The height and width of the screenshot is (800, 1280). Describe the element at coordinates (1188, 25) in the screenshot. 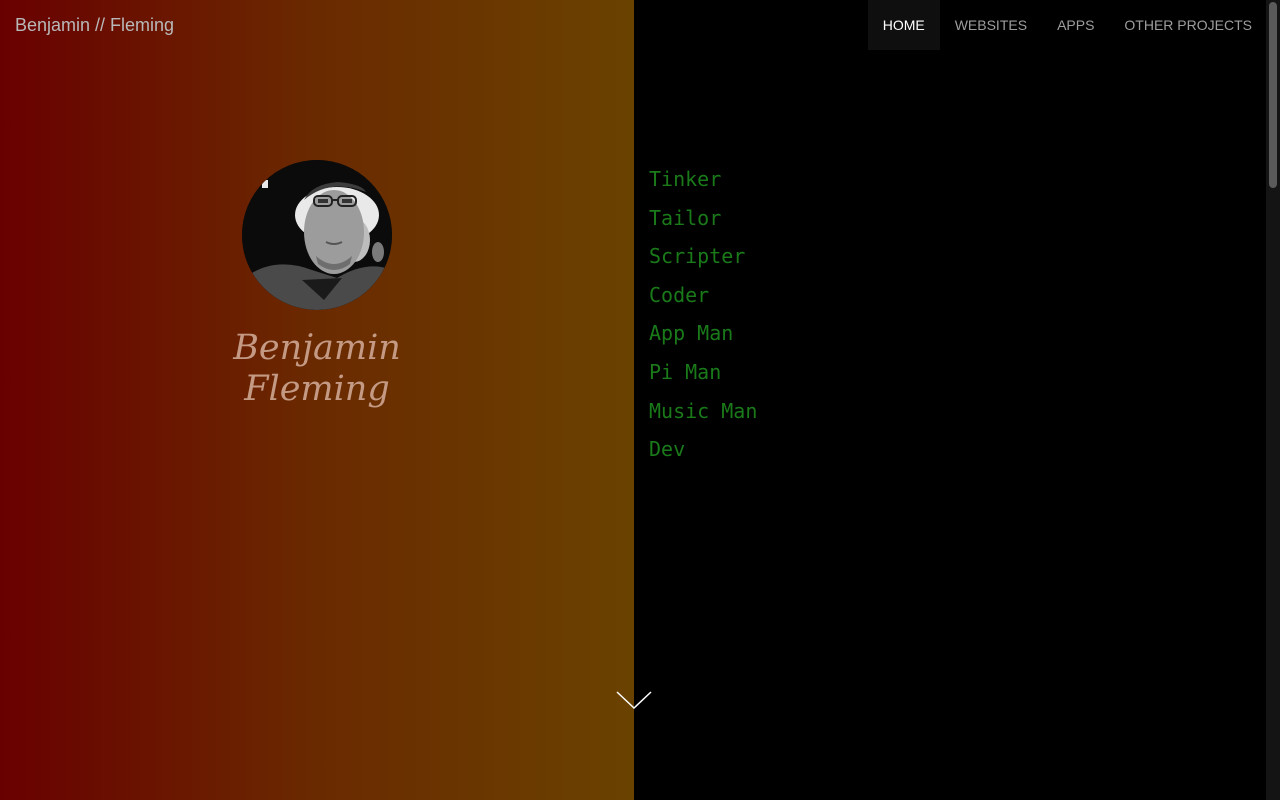

I see `nav-item-other-projects: OTHER PROJECTS` at that location.